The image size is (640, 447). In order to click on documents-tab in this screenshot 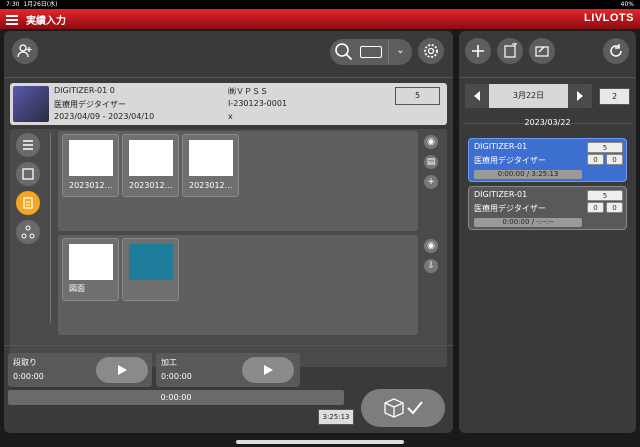, I will do `click(28, 203)`.